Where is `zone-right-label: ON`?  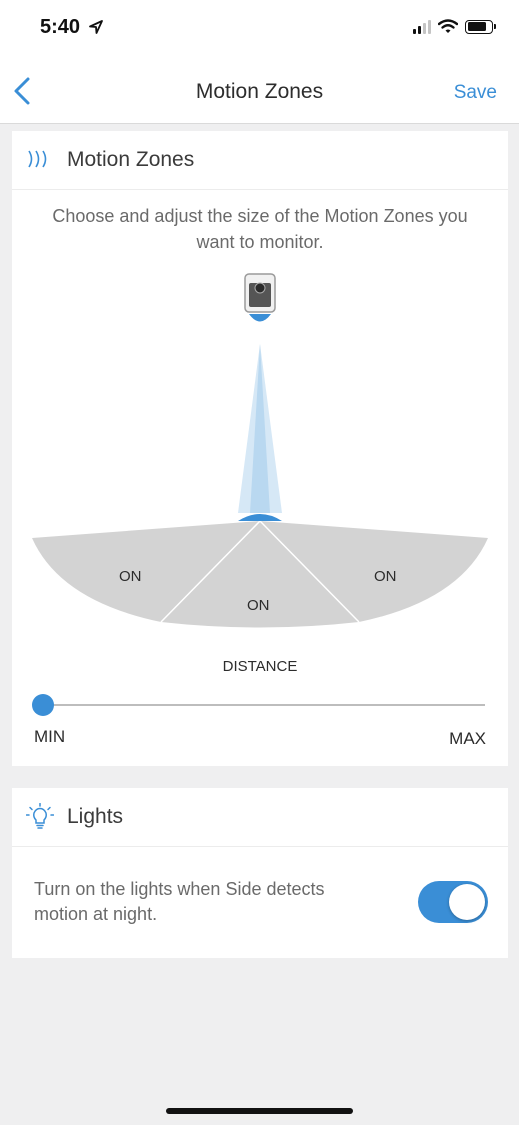
zone-right-label: ON is located at coordinates (385, 576).